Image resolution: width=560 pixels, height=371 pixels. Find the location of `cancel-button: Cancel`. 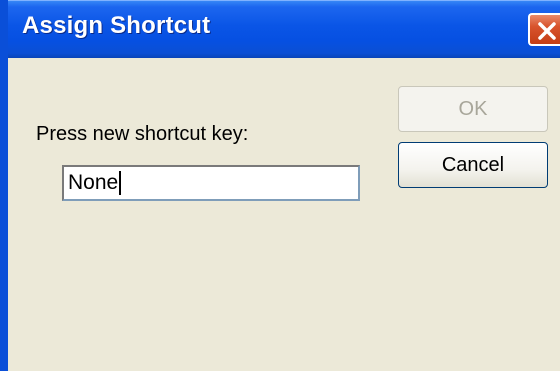

cancel-button: Cancel is located at coordinates (473, 165).